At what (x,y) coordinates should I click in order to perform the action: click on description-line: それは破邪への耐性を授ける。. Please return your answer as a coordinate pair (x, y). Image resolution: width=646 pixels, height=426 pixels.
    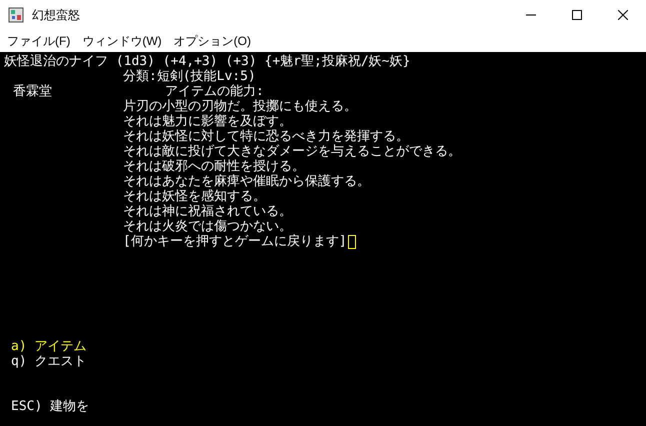
    Looking at the image, I should click on (214, 166).